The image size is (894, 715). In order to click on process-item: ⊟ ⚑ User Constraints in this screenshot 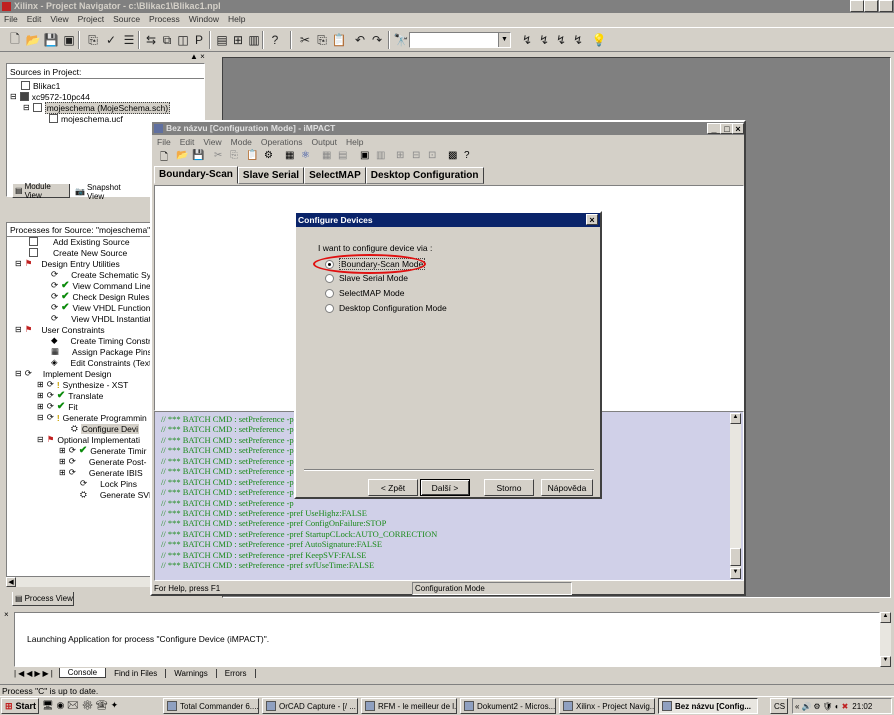, I will do `click(60, 329)`.